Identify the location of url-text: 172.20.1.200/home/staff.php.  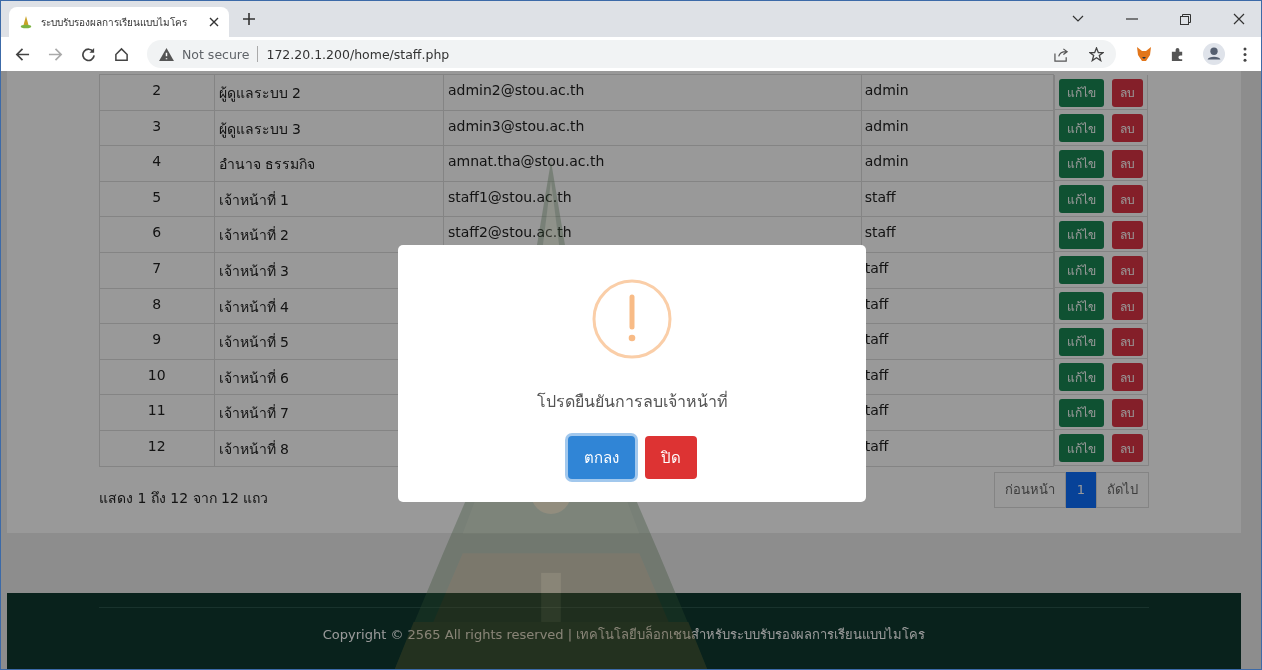
(358, 54).